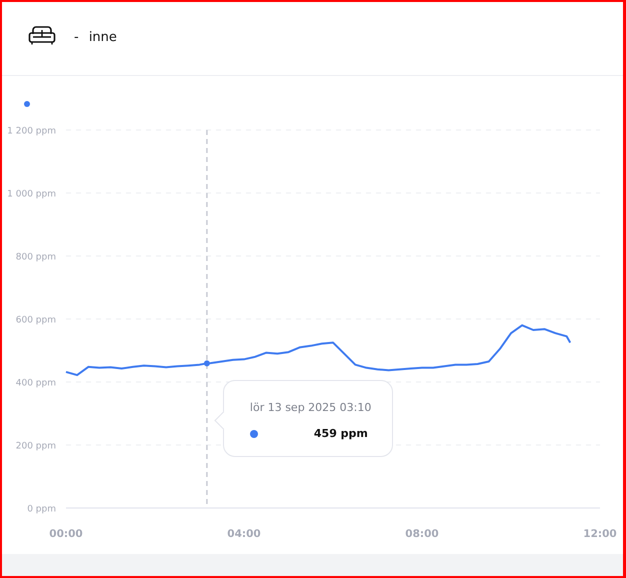 This screenshot has height=578, width=626. Describe the element at coordinates (36, 257) in the screenshot. I see `y-axis-label: 800 ppm` at that location.